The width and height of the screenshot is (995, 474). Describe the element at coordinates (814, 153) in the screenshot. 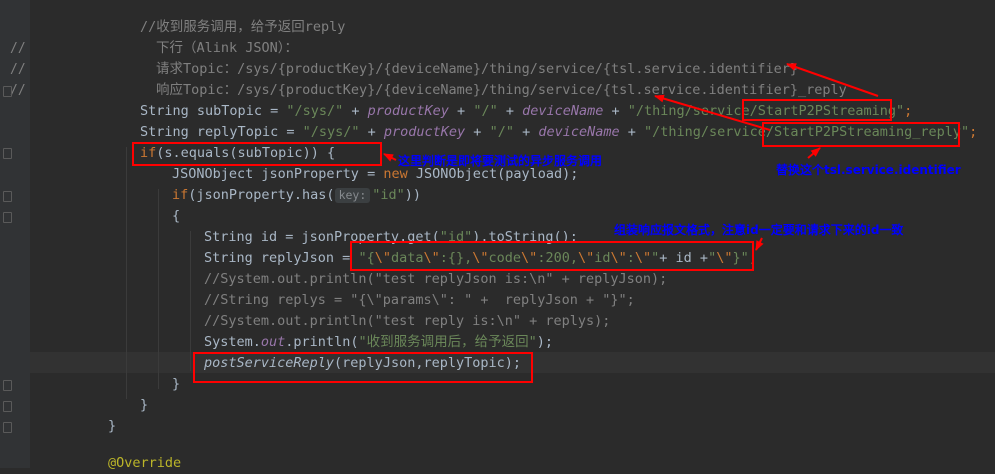

I see `arrow-to-replytopic-box` at that location.